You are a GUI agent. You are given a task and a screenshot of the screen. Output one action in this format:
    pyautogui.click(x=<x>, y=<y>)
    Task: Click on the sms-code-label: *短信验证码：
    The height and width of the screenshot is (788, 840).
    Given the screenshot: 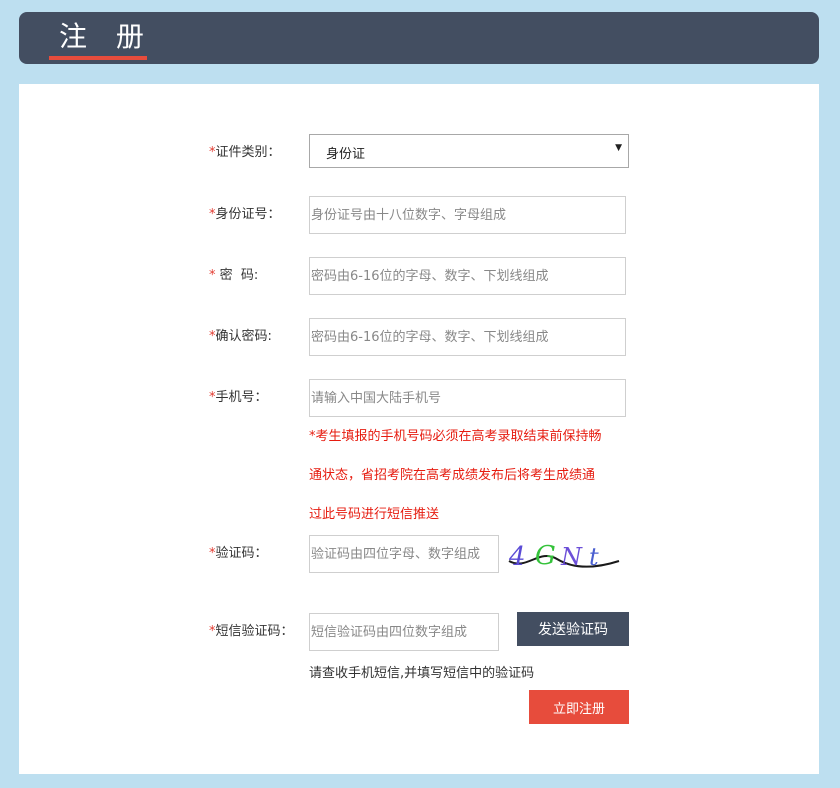 What is the action you would take?
    pyautogui.click(x=251, y=632)
    